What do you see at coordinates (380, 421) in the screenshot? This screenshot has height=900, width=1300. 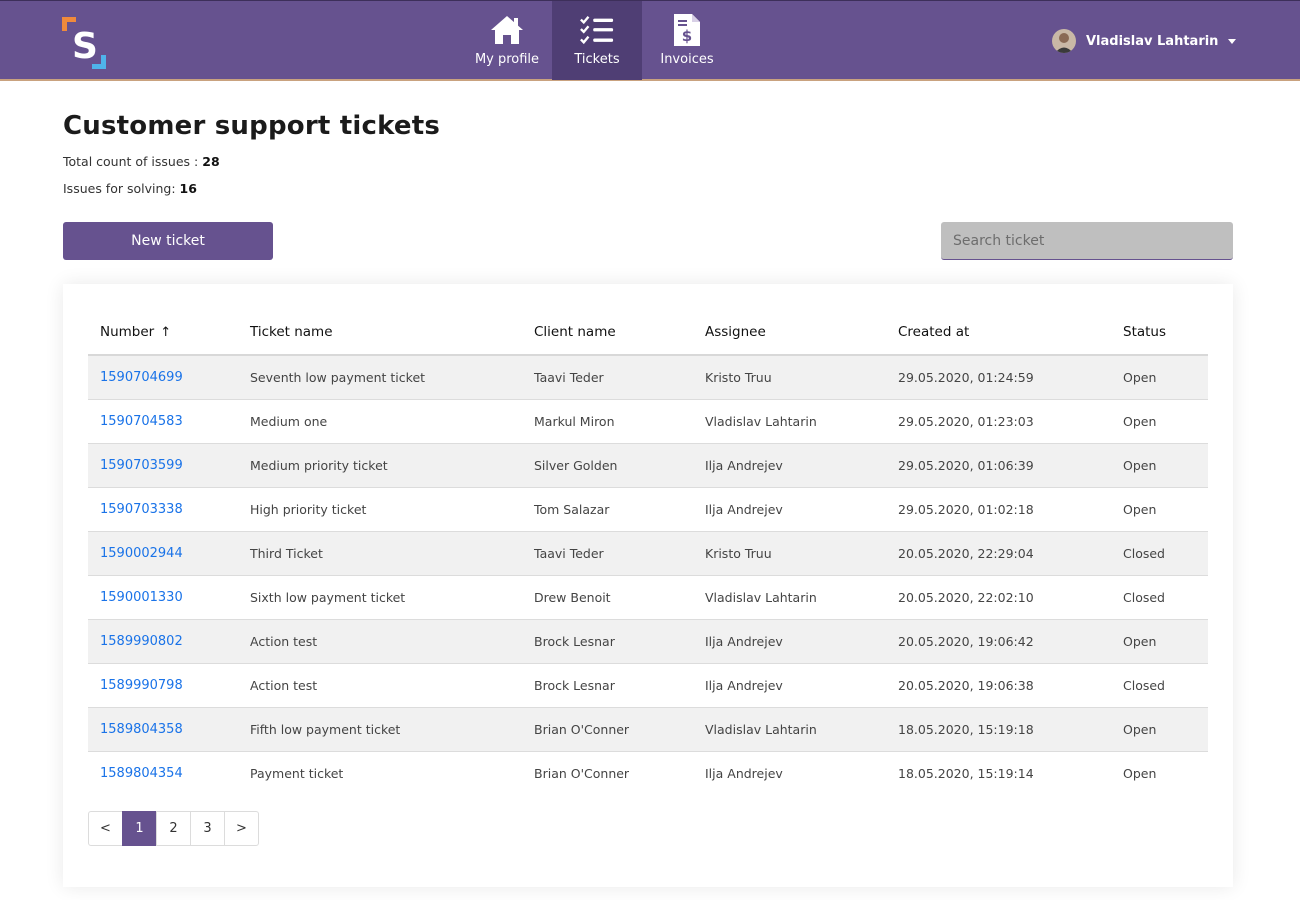 I see `ticket-name-cell: Medium one` at bounding box center [380, 421].